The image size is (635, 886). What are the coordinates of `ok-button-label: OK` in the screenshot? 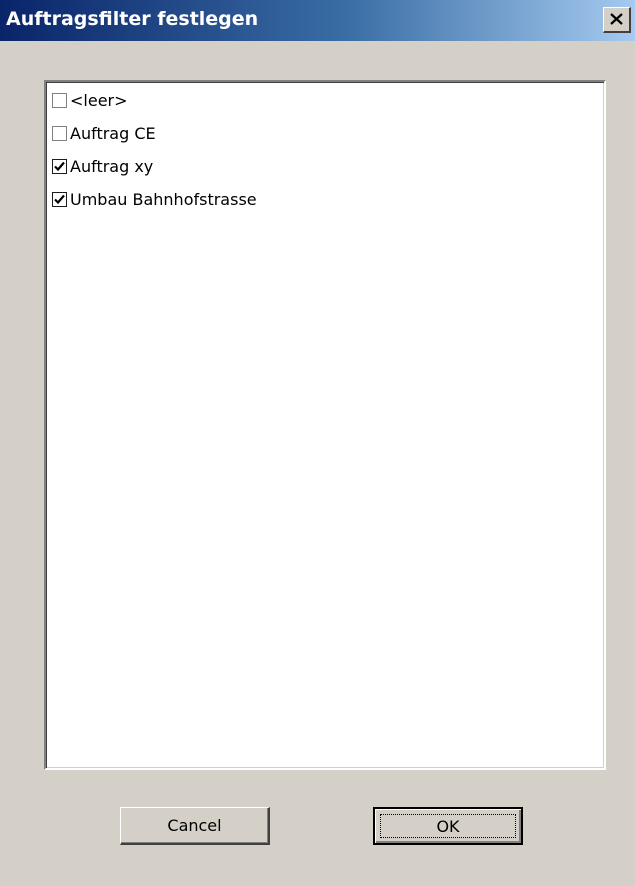 It's located at (448, 826).